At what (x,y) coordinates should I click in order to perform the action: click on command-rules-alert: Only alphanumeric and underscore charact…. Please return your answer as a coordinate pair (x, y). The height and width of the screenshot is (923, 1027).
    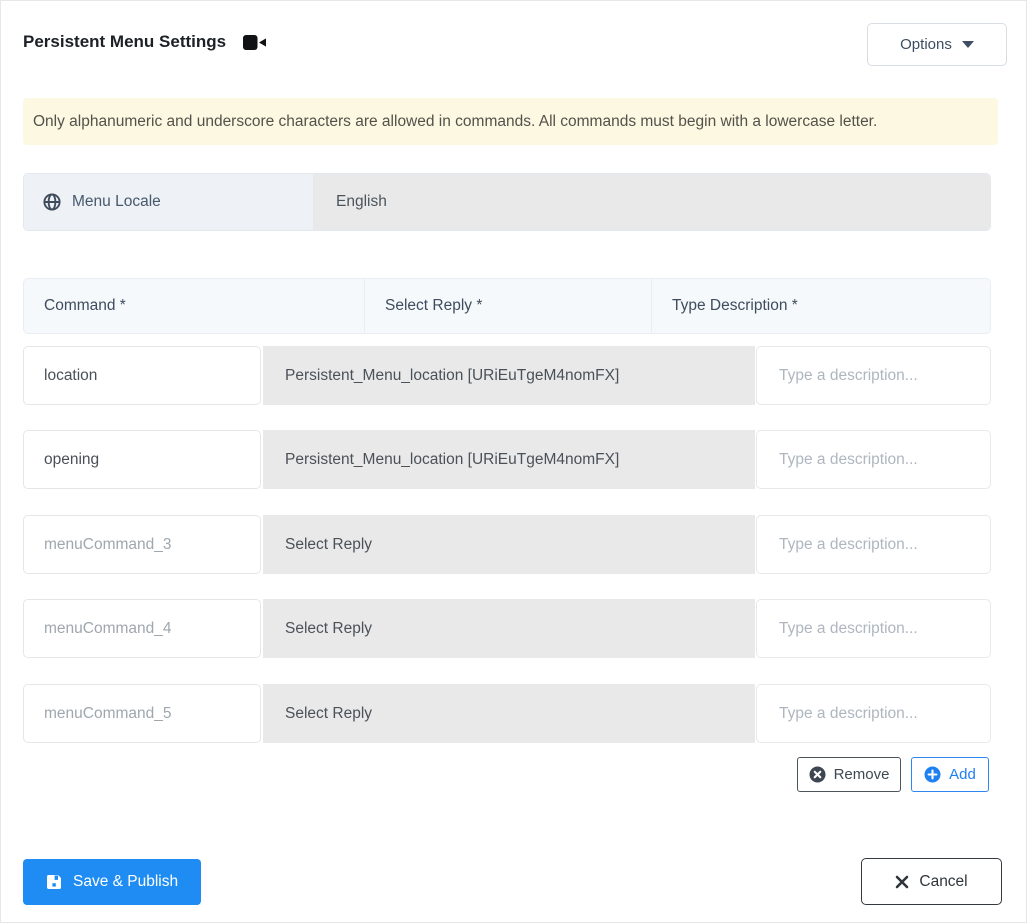
    Looking at the image, I should click on (510, 121).